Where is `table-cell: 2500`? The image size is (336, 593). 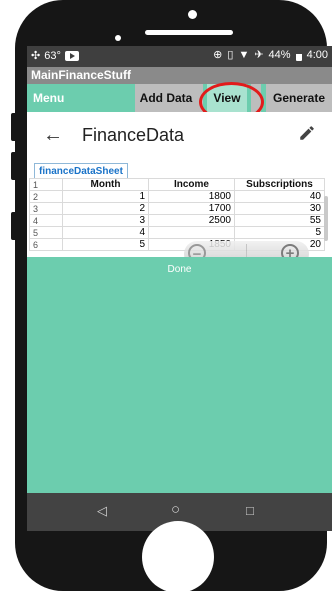
table-cell: 2500 is located at coordinates (191, 220).